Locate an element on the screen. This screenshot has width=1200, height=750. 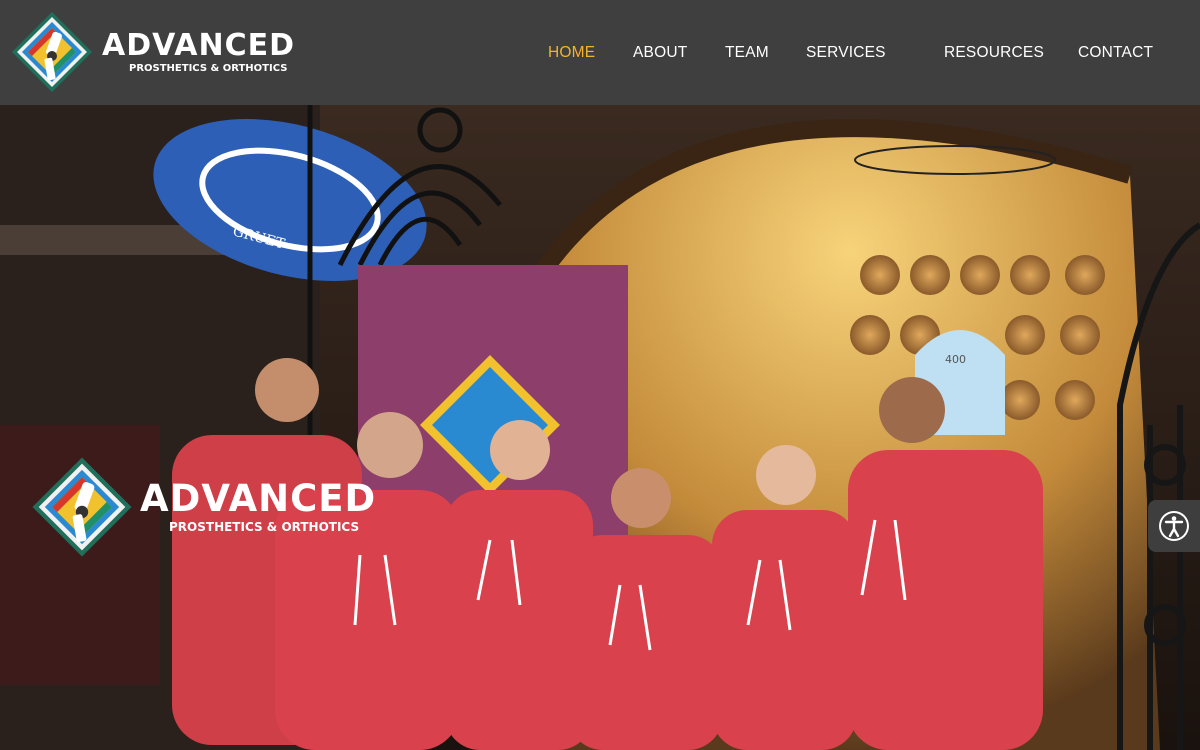
accessibility-icon is located at coordinates (1174, 526).